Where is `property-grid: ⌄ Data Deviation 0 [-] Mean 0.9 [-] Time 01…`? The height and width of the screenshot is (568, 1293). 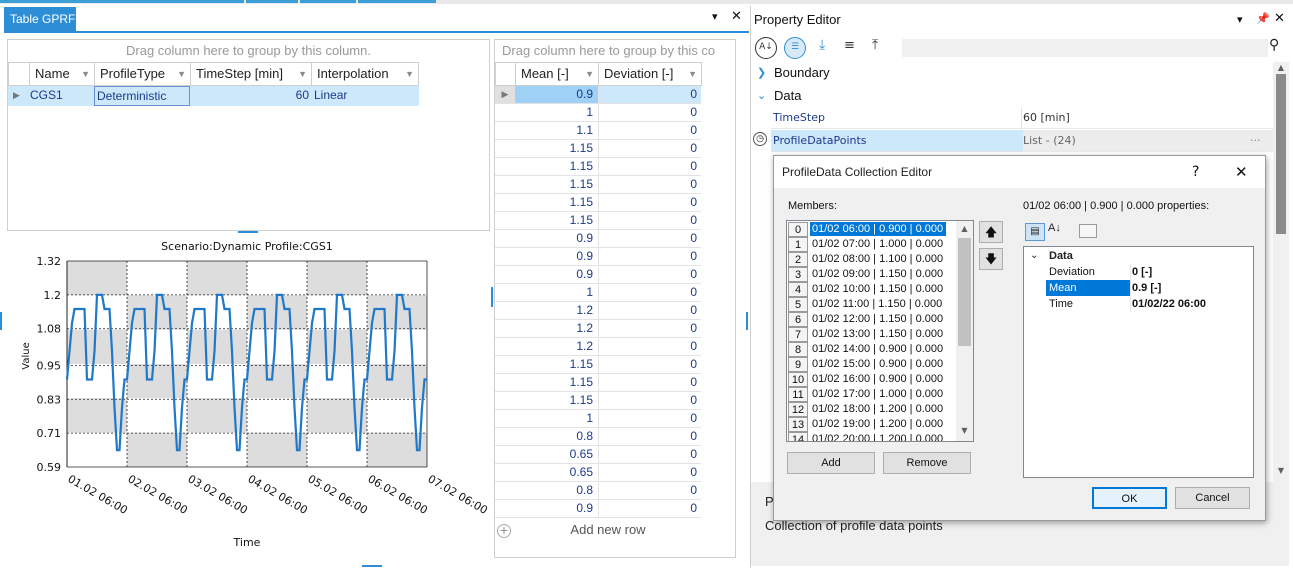 property-grid: ⌄ Data Deviation 0 [-] Mean 0.9 [-] Time 01… is located at coordinates (1138, 362).